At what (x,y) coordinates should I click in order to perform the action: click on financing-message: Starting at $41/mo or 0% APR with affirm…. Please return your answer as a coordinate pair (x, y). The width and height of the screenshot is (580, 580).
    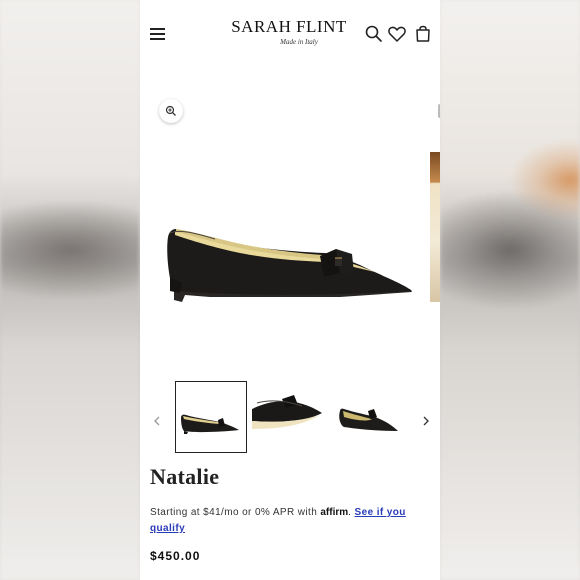
    Looking at the image, I should click on (292, 521).